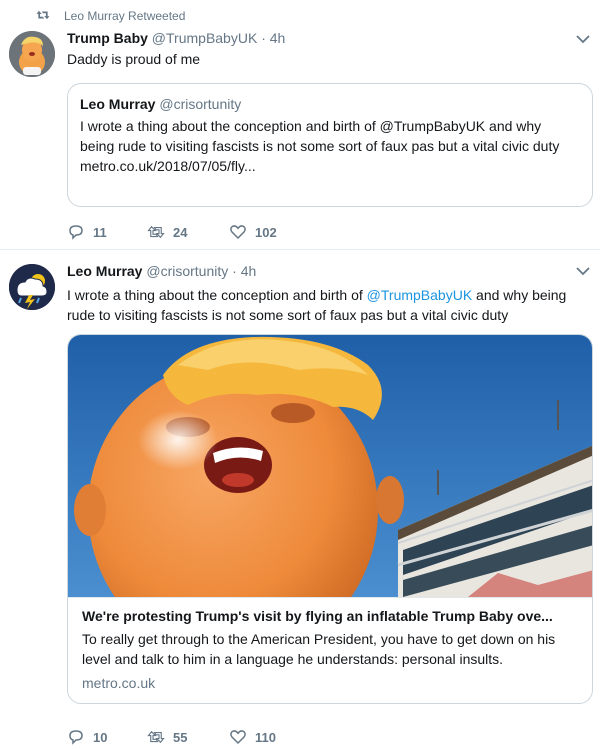 The width and height of the screenshot is (600, 749). Describe the element at coordinates (134, 59) in the screenshot. I see `tweet-text: Daddy is proud of me` at that location.